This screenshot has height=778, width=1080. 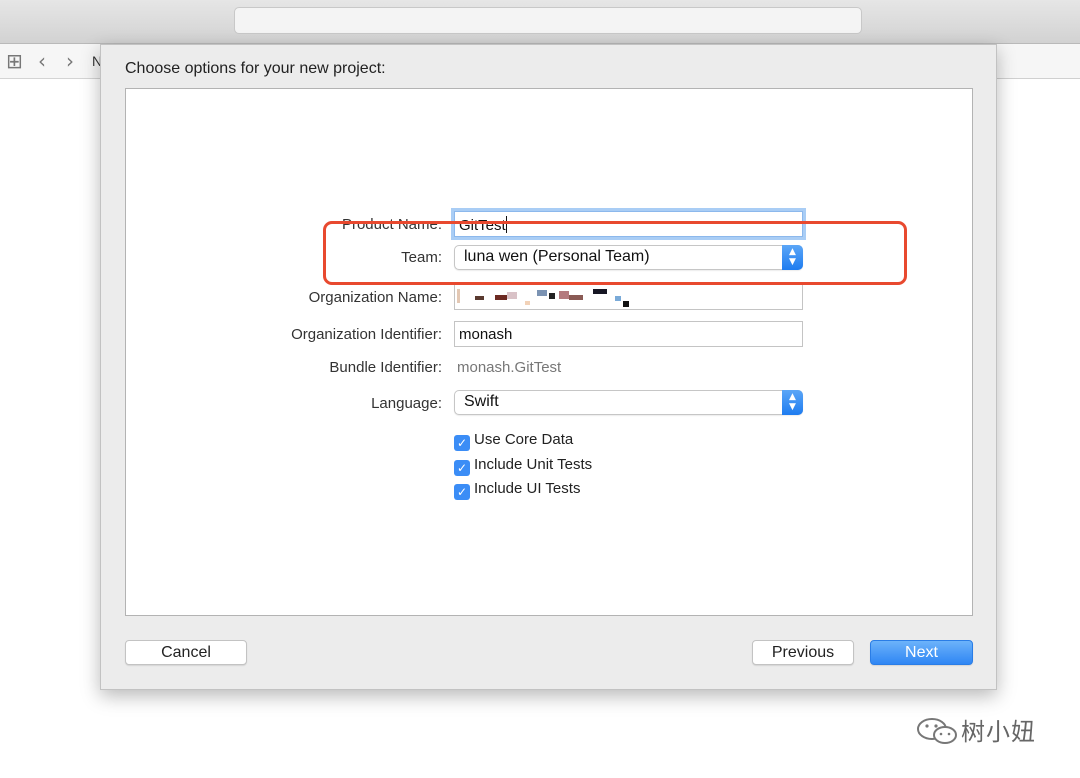 I want to click on previous-button: Previous, so click(x=803, y=652).